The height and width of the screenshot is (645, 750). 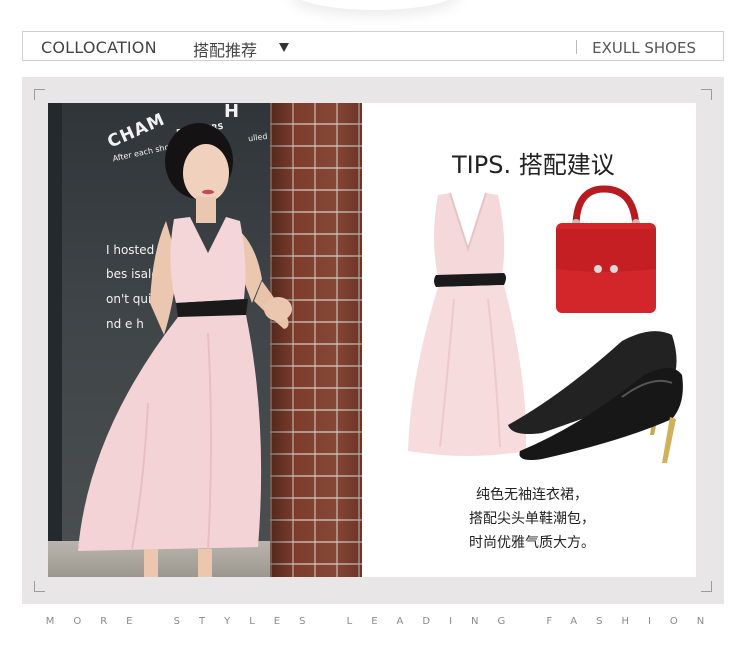 What do you see at coordinates (373, 46) in the screenshot?
I see `collocation-header: COLLOCATION 搭配推荐 EXULL SHOES` at bounding box center [373, 46].